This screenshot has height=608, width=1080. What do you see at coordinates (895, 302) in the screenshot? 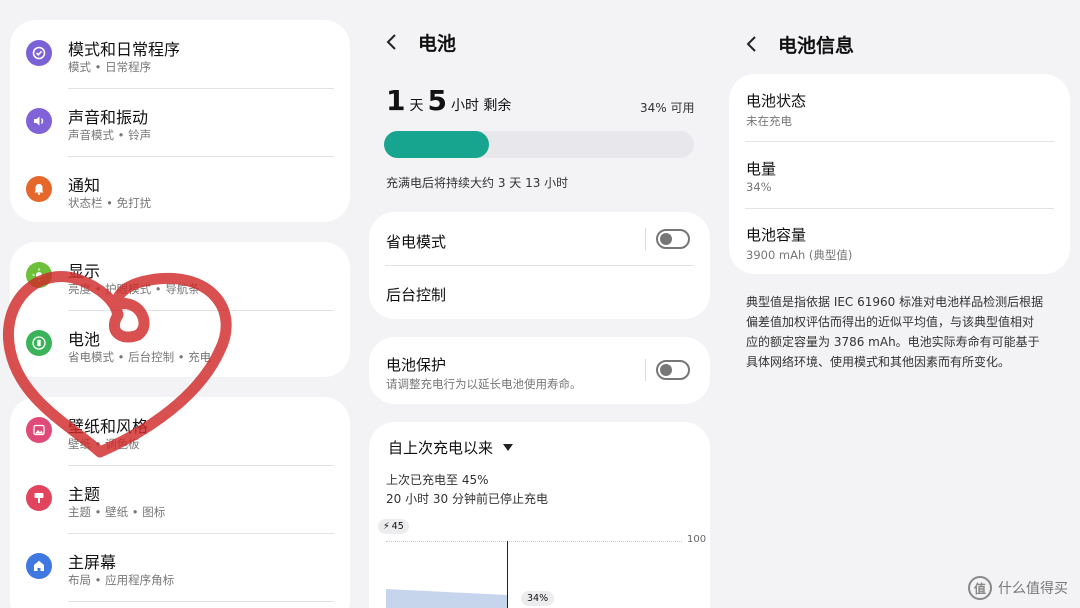
I see `note-line: 典型值是指依据 IEC 61960 标准对电池样品检测后根据` at bounding box center [895, 302].